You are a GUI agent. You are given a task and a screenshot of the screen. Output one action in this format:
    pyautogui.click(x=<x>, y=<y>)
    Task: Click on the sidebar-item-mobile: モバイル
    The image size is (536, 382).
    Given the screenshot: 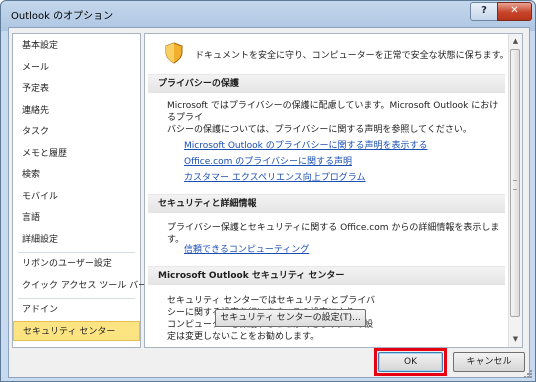 What is the action you would take?
    pyautogui.click(x=76, y=197)
    